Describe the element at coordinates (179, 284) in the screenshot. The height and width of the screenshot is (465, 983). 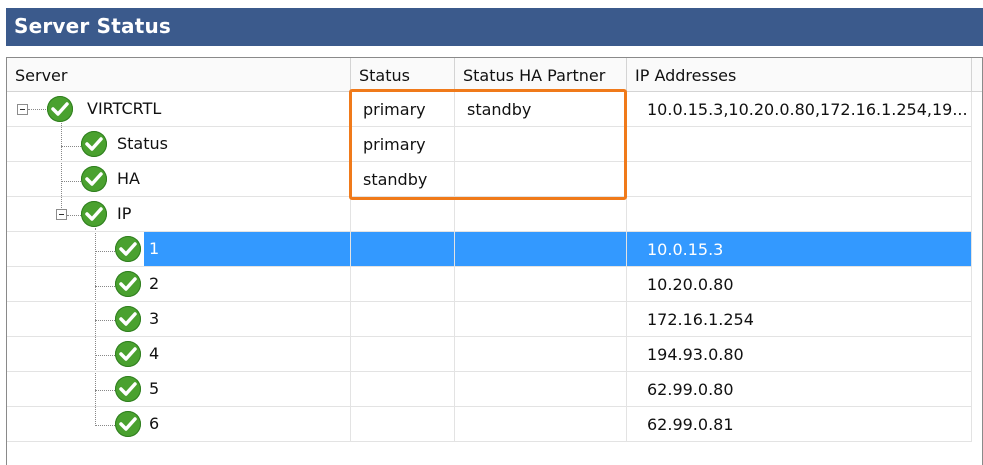
I see `cell-server: 2` at that location.